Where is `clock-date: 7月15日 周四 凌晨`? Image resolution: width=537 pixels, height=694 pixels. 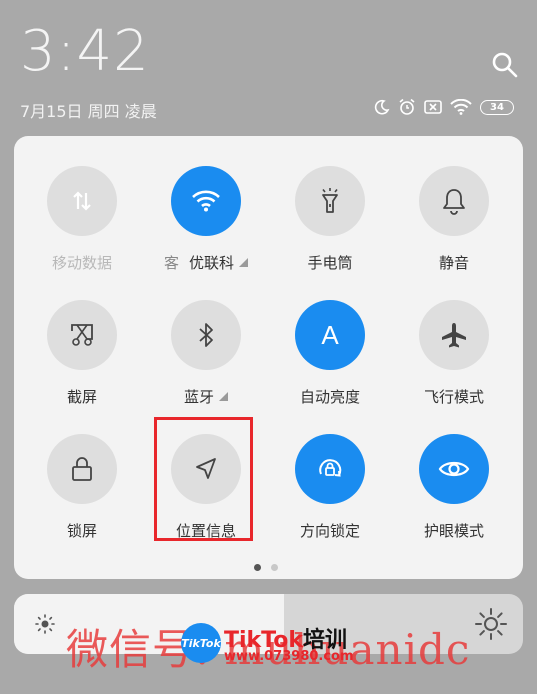 clock-date: 7月15日 周四 凌晨 is located at coordinates (88, 111).